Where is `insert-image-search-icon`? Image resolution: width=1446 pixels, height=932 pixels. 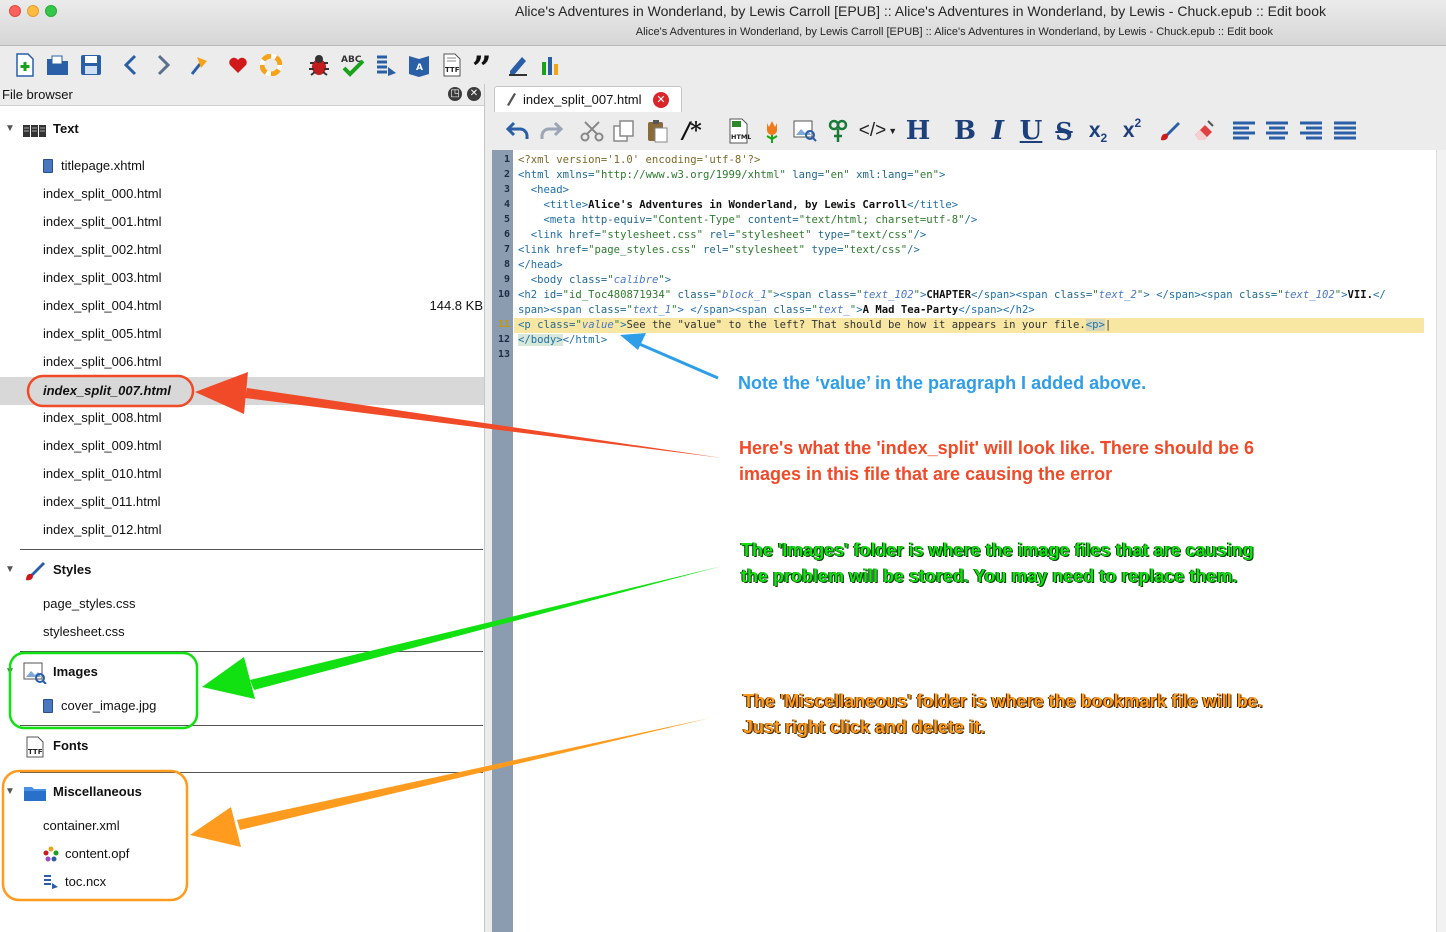
insert-image-search-icon is located at coordinates (805, 131).